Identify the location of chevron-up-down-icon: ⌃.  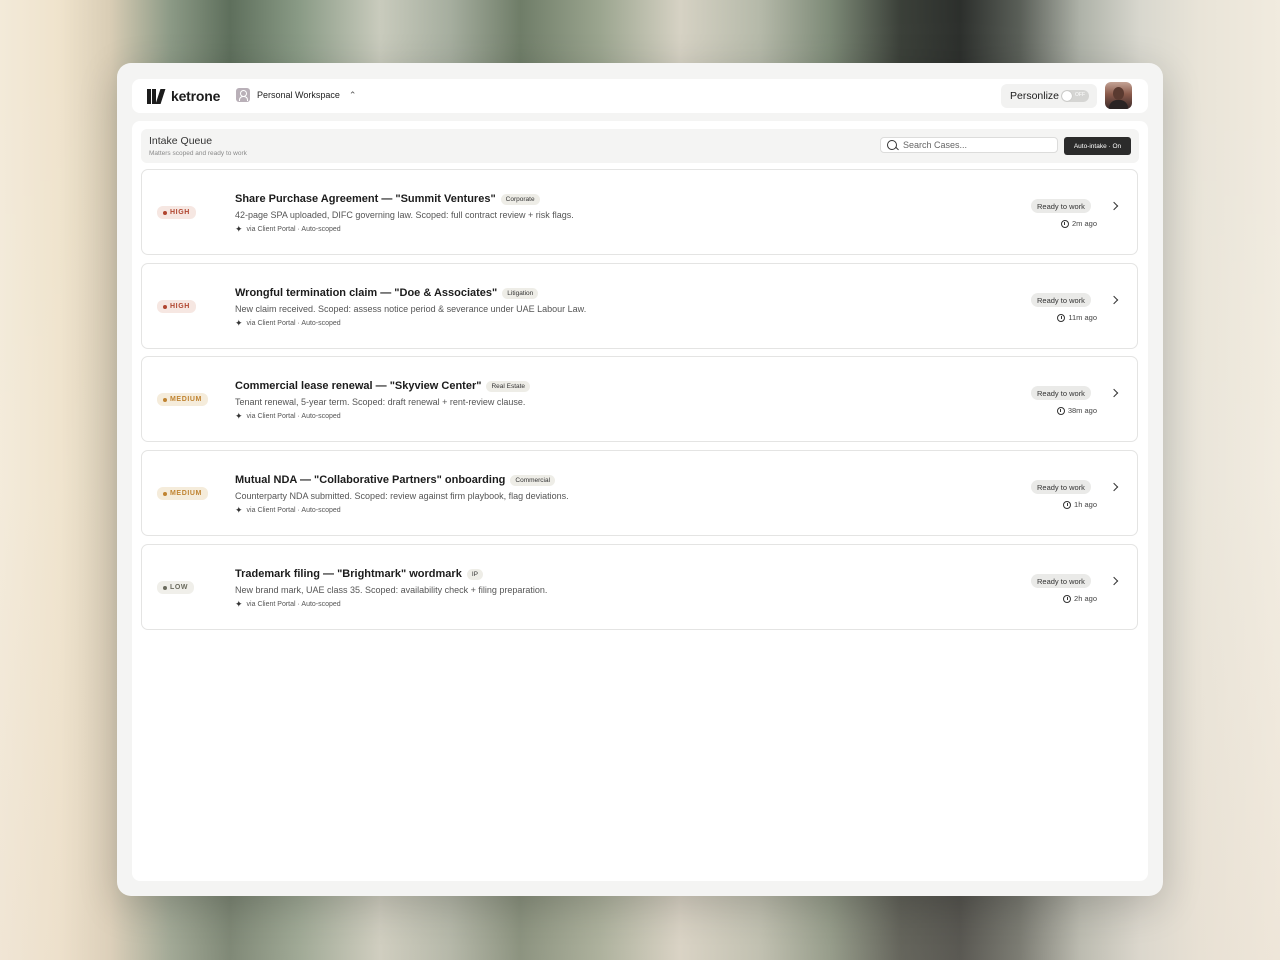
(352, 94).